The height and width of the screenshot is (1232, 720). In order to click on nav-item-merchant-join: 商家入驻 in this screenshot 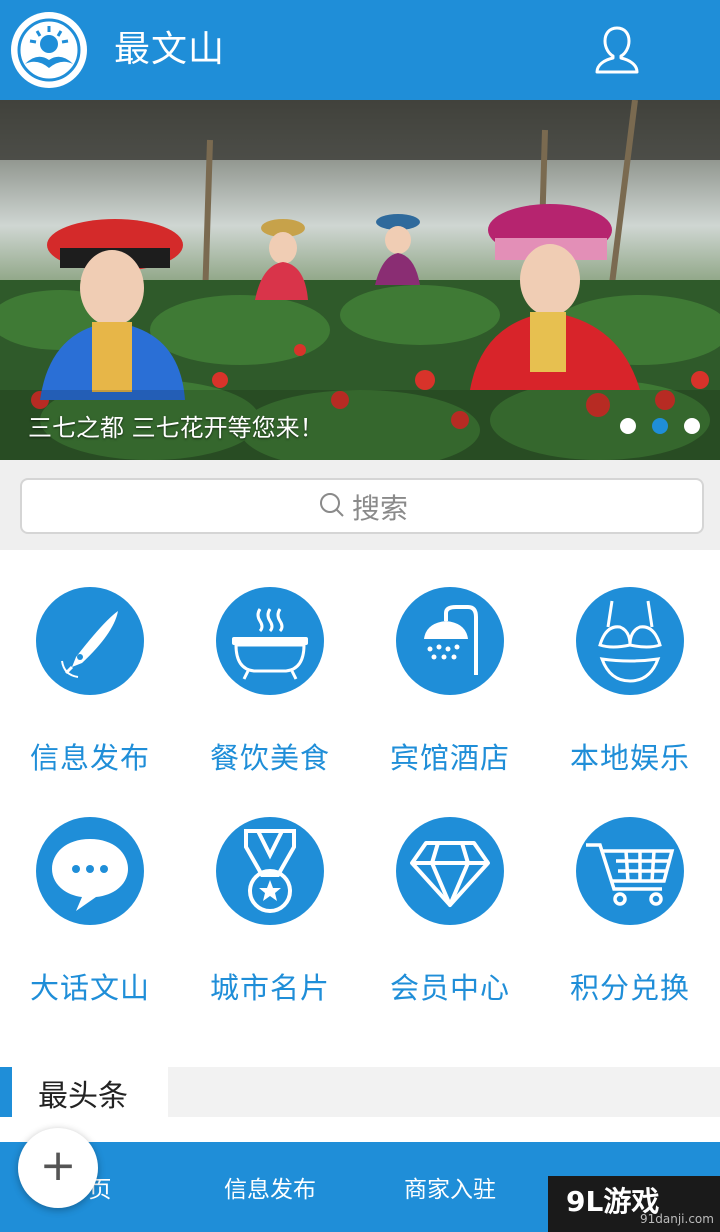, I will do `click(450, 1187)`.